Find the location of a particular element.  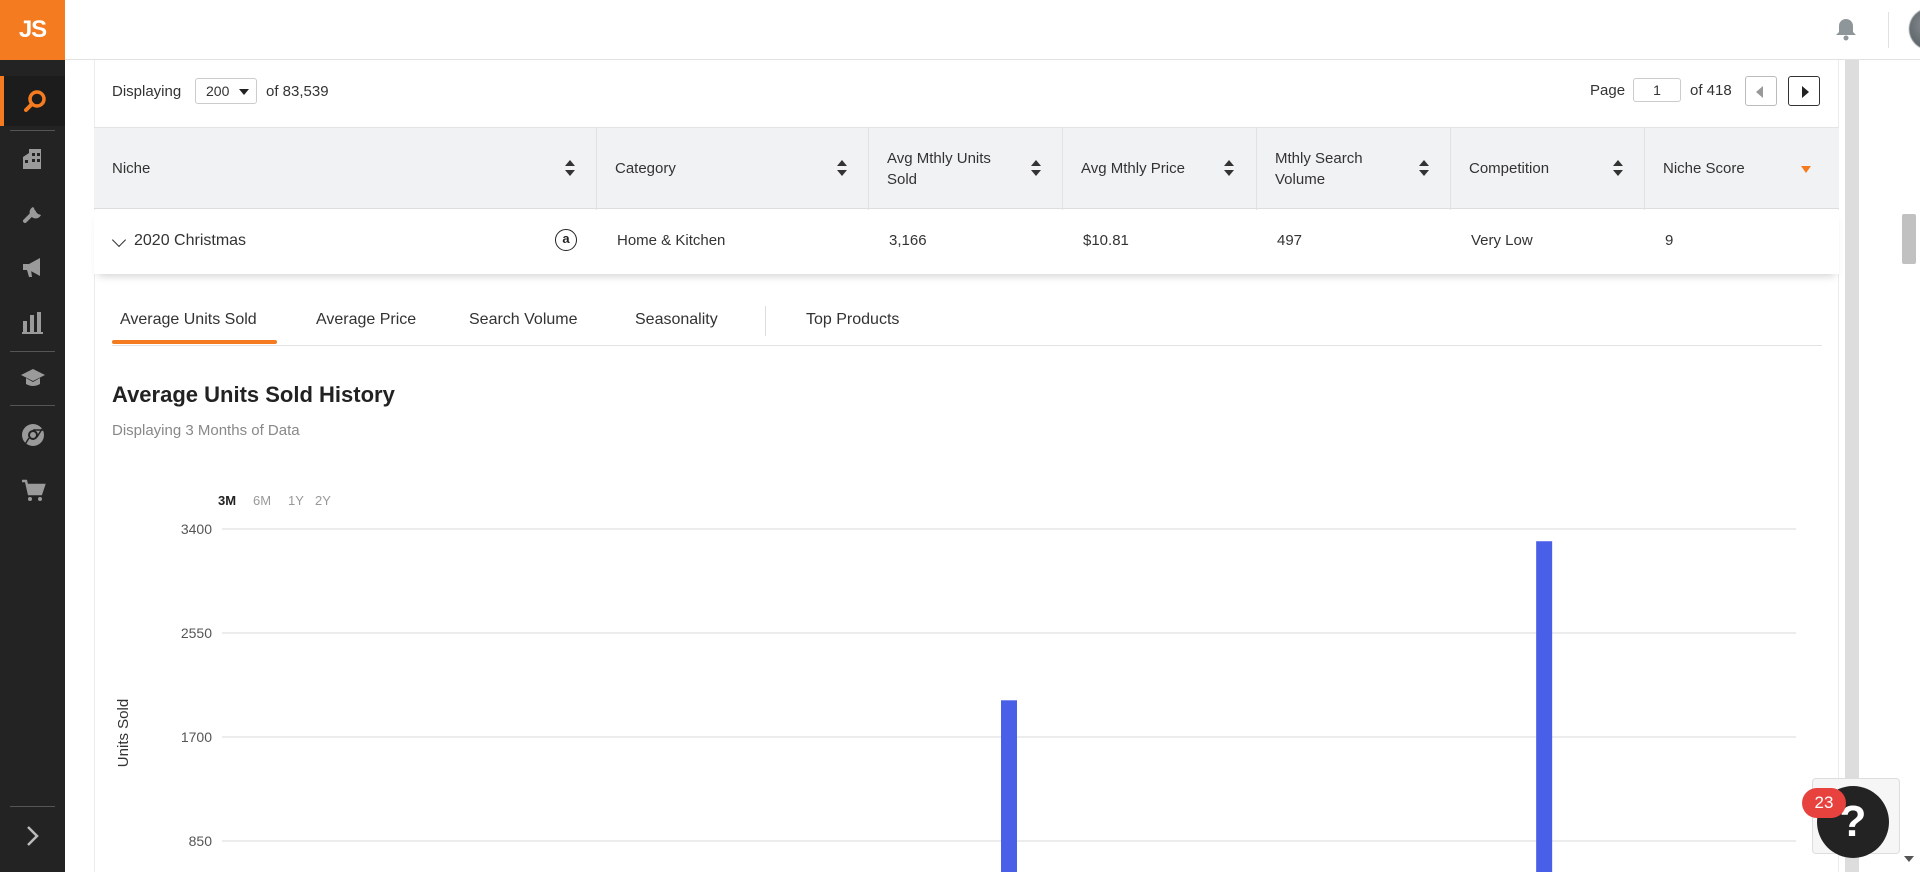

competition-cell: Very Low is located at coordinates (1502, 240).